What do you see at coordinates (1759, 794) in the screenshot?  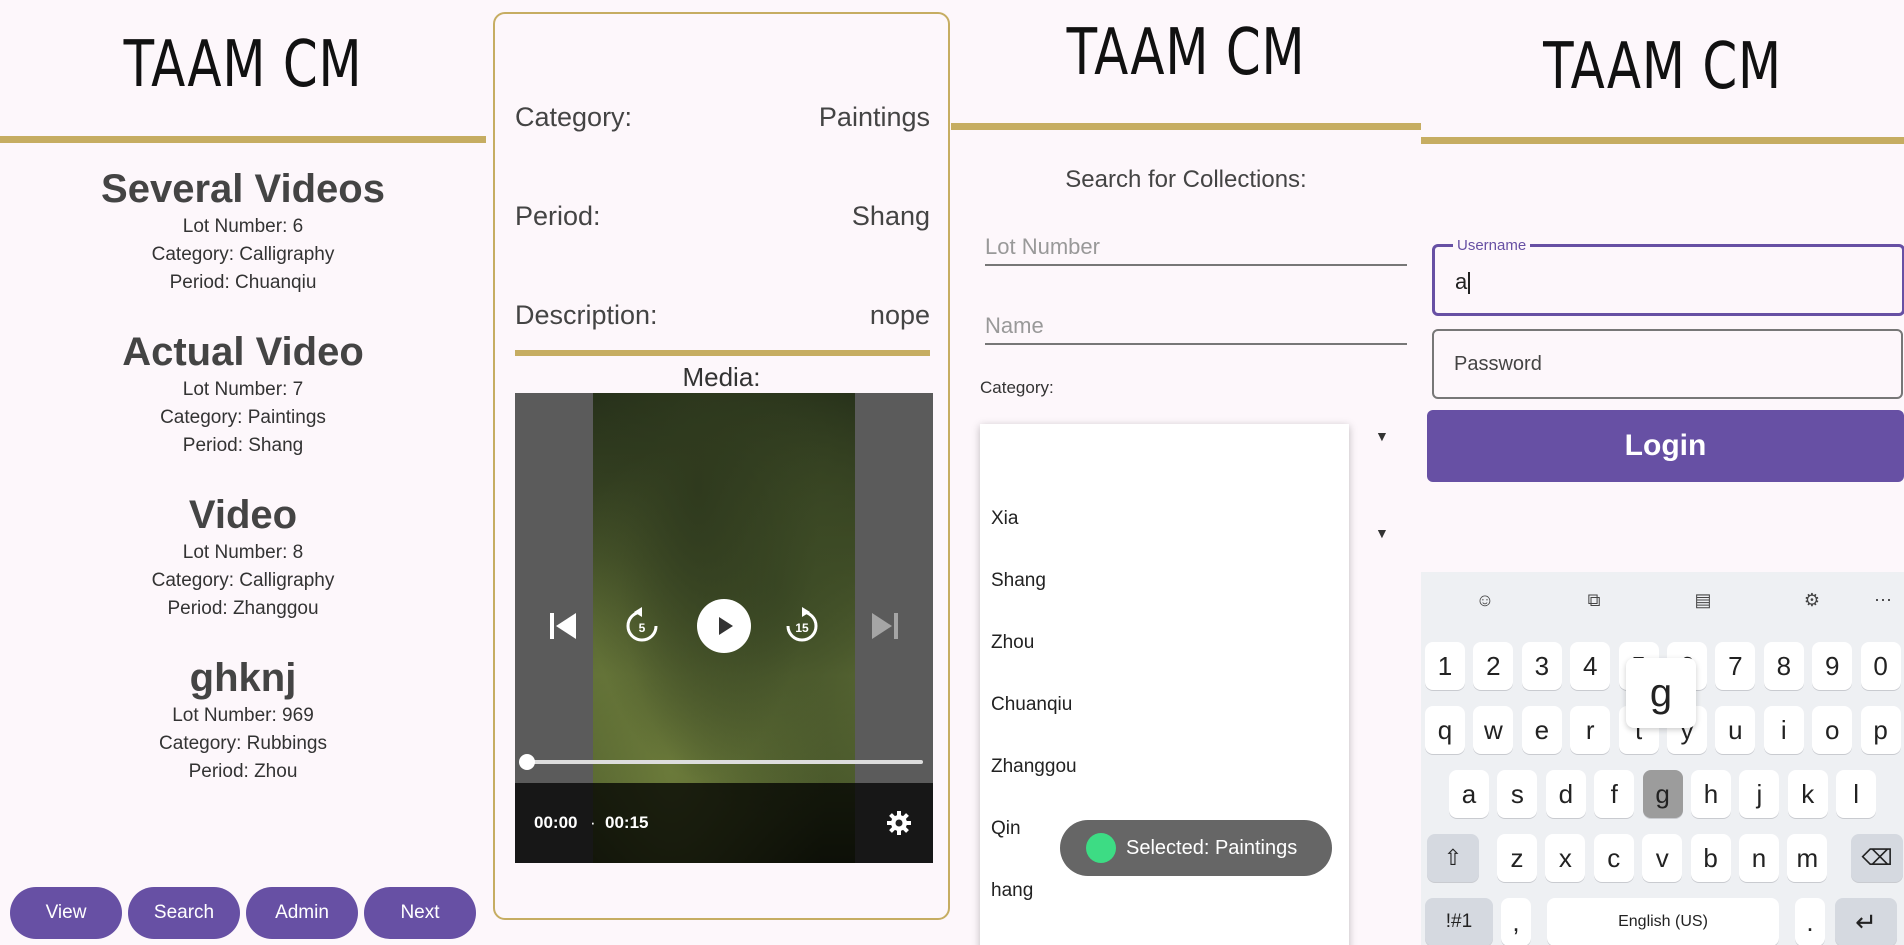 I see `key-j: j` at bounding box center [1759, 794].